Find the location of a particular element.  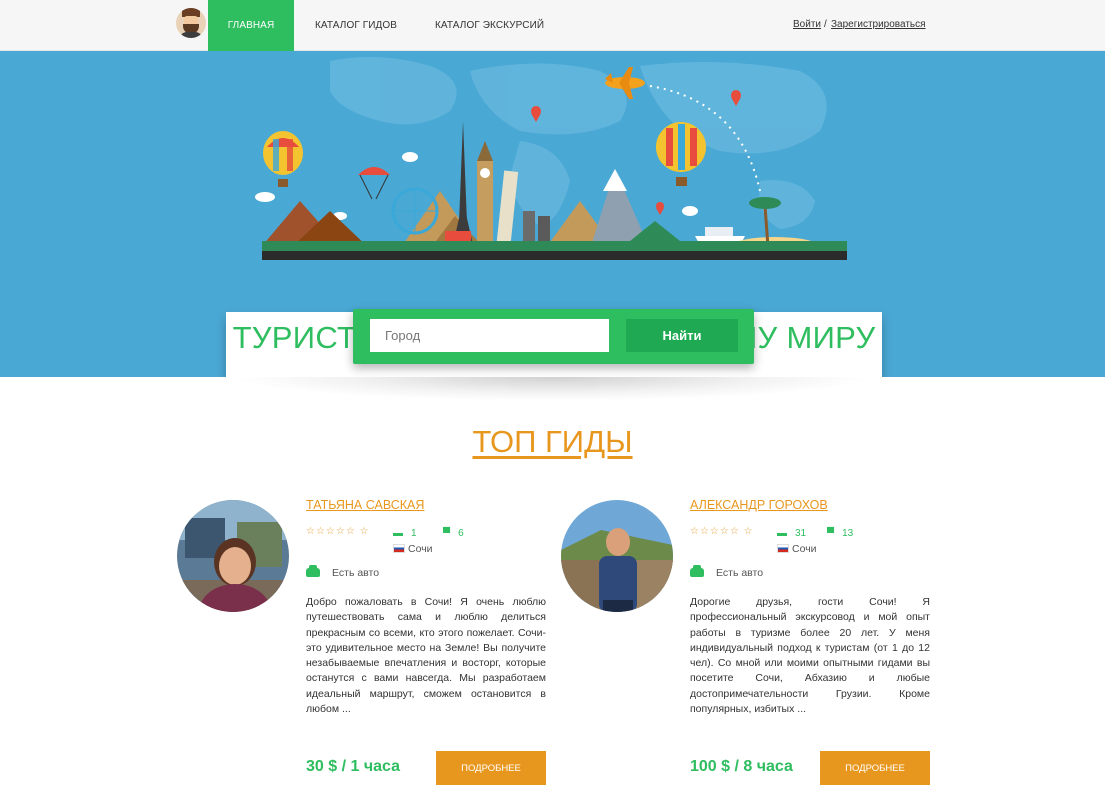

login-link: Войти is located at coordinates (807, 24).